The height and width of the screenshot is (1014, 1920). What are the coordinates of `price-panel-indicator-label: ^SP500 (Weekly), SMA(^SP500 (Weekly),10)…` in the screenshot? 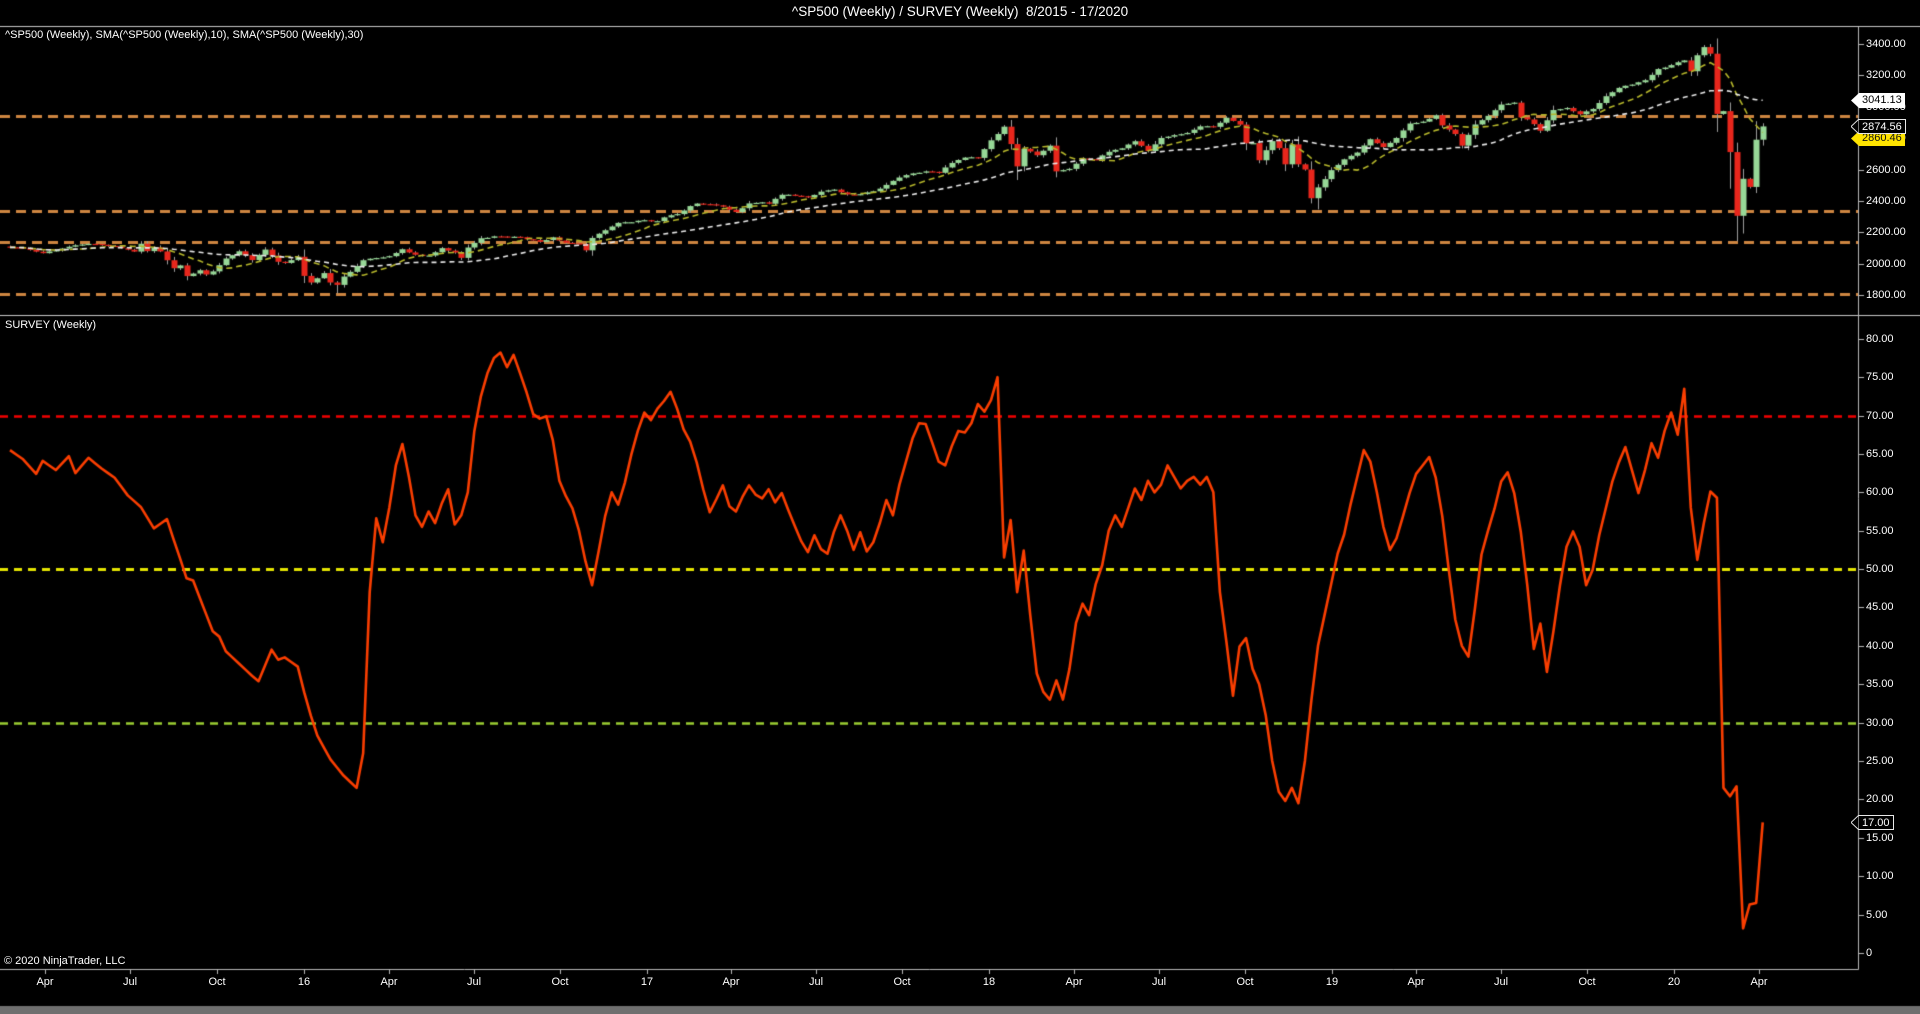 It's located at (184, 35).